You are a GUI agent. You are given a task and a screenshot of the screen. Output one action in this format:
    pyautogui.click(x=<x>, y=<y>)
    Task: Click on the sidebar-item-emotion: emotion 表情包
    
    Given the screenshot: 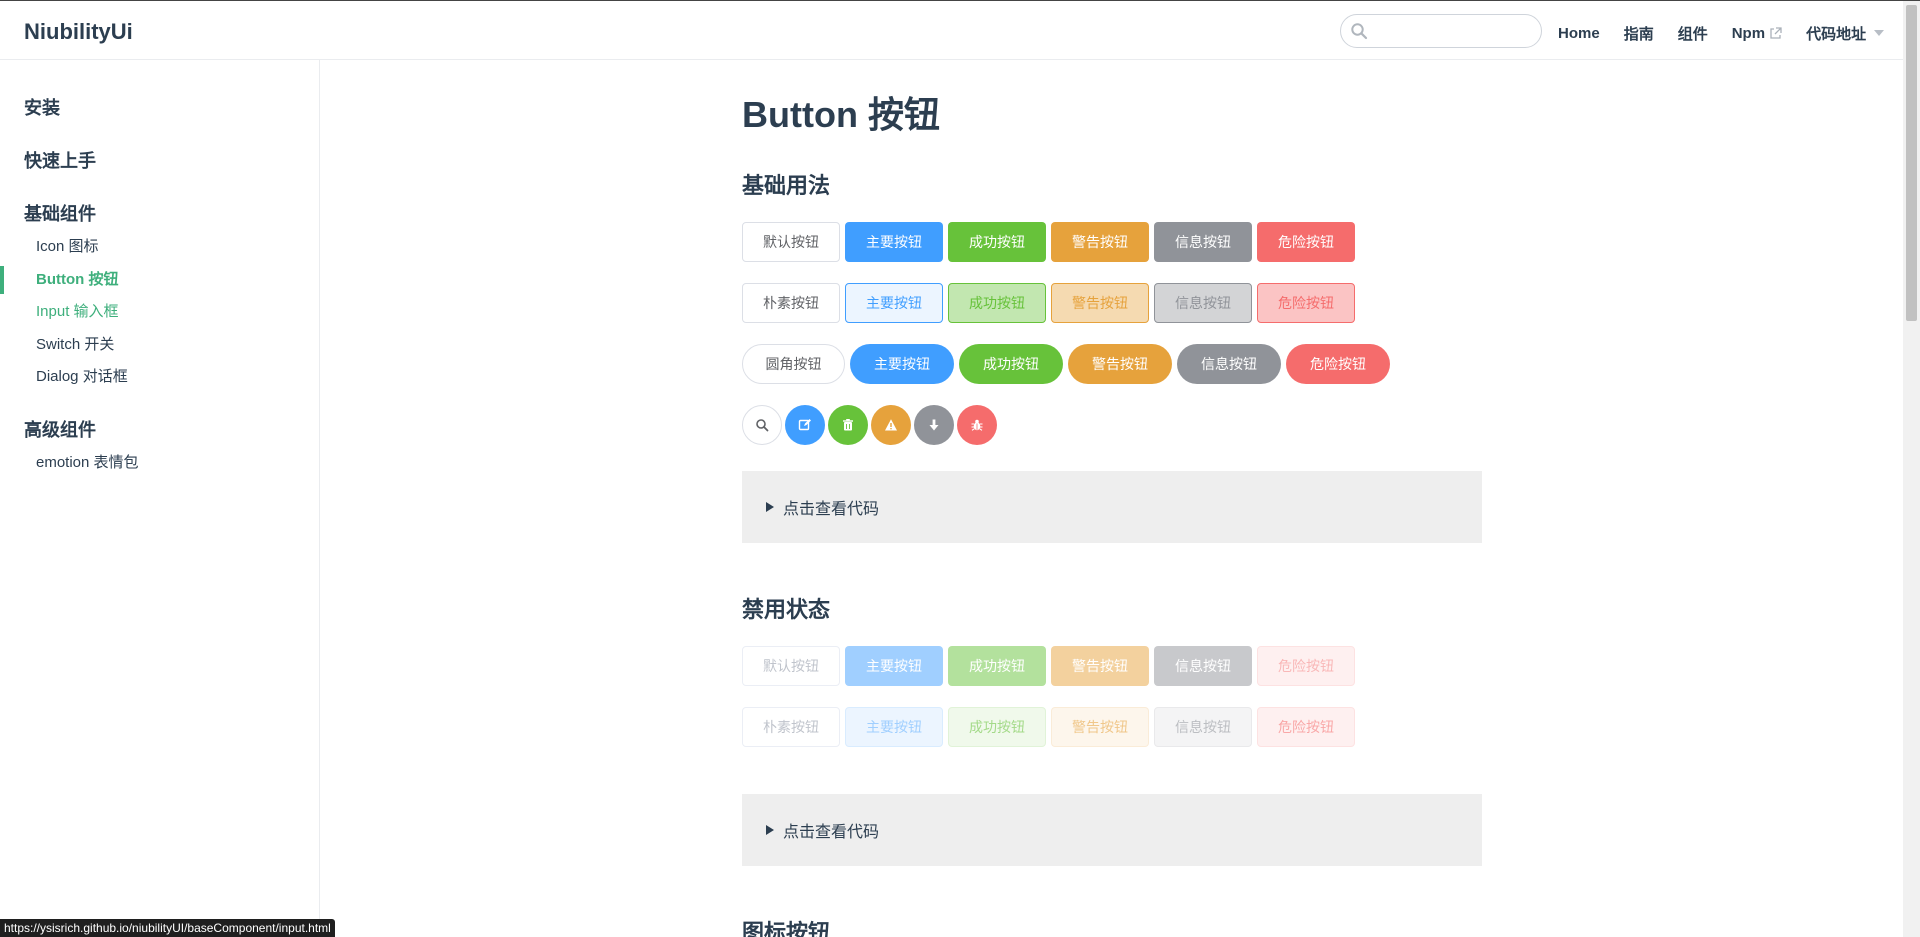 What is the action you would take?
    pyautogui.click(x=159, y=463)
    